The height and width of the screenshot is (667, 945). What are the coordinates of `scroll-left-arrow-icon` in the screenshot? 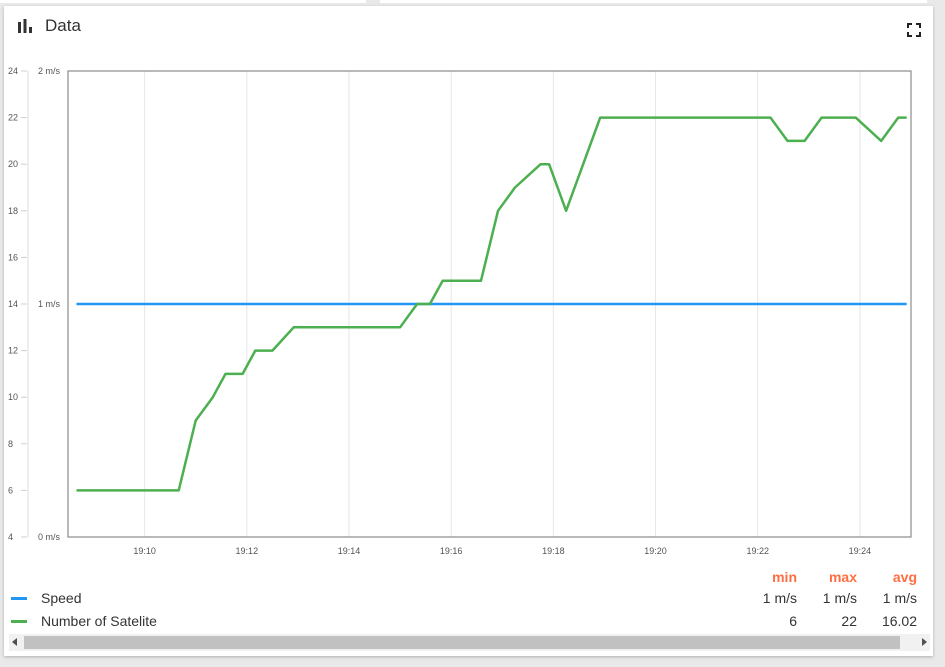 It's located at (14, 642).